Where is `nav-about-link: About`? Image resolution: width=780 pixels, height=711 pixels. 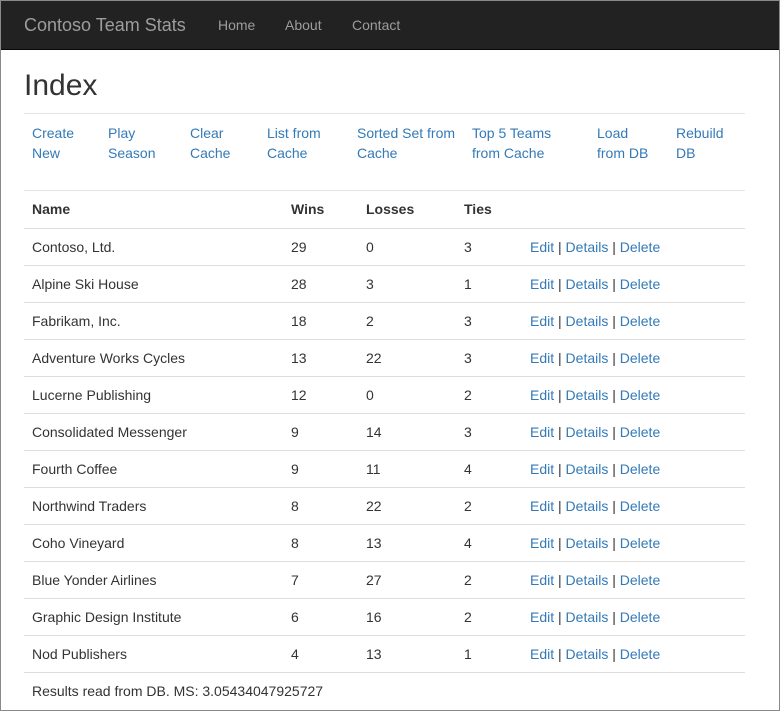 nav-about-link: About is located at coordinates (303, 25).